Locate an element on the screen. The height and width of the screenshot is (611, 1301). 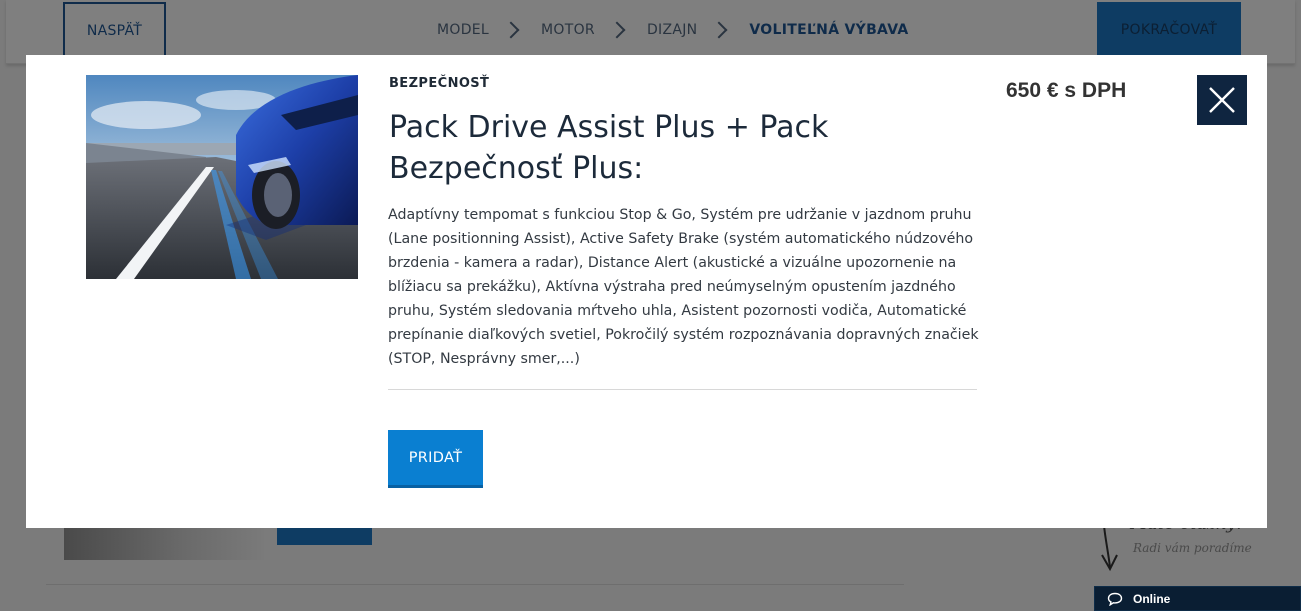
step-model: MODEL is located at coordinates (463, 30).